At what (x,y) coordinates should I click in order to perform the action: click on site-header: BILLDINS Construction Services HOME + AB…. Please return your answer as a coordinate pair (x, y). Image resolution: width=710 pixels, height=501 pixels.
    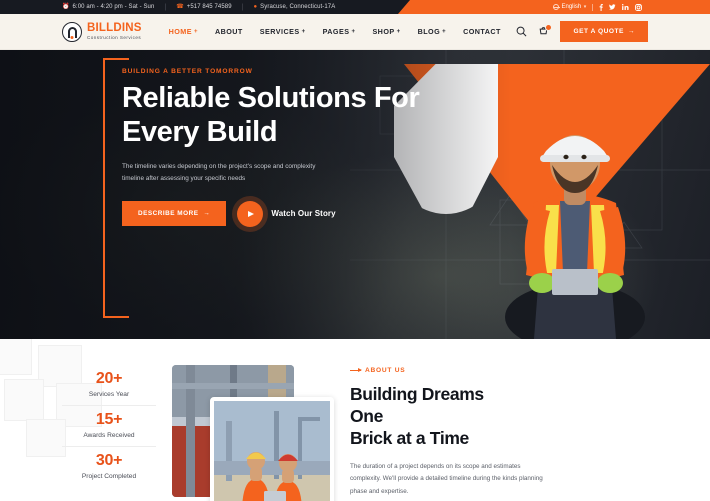
    Looking at the image, I should click on (355, 32).